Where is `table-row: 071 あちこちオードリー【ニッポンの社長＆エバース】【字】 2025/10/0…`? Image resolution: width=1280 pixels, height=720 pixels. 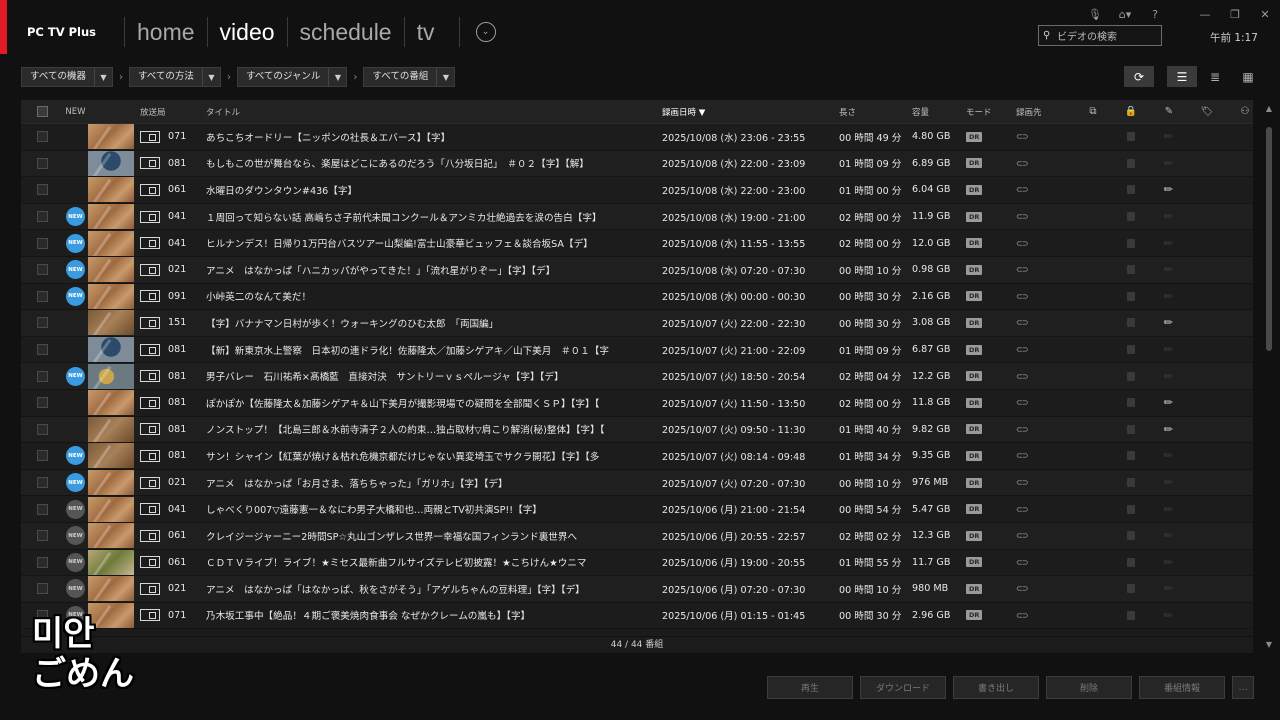 table-row: 071 あちこちオードリー【ニッポンの社長＆エバース】【字】 2025/10/0… is located at coordinates (637, 137).